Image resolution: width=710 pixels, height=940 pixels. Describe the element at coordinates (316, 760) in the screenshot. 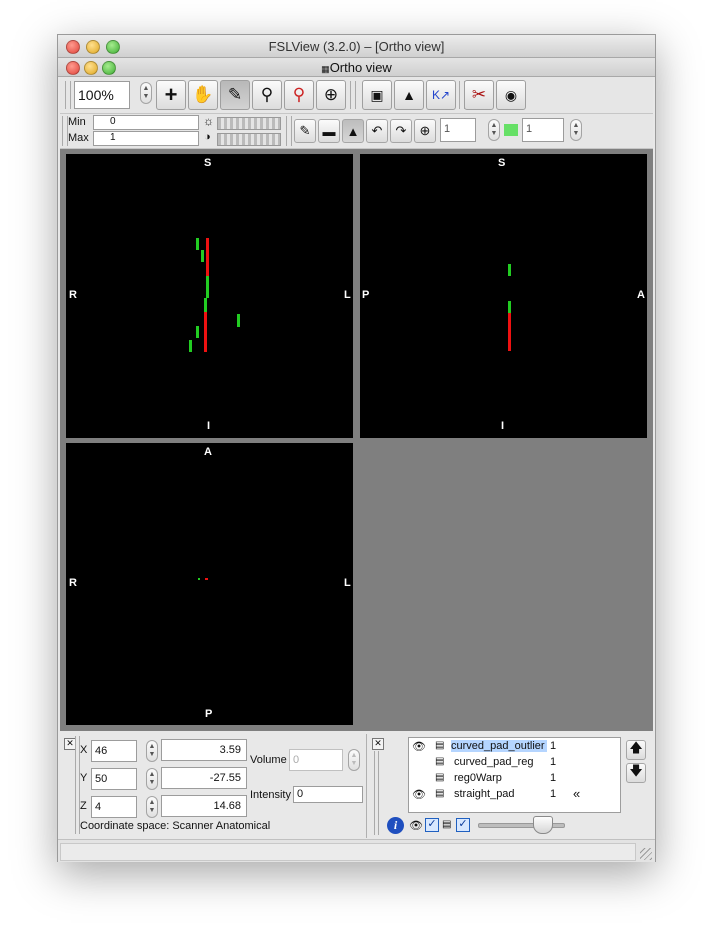

I see `volume-field: 0` at that location.